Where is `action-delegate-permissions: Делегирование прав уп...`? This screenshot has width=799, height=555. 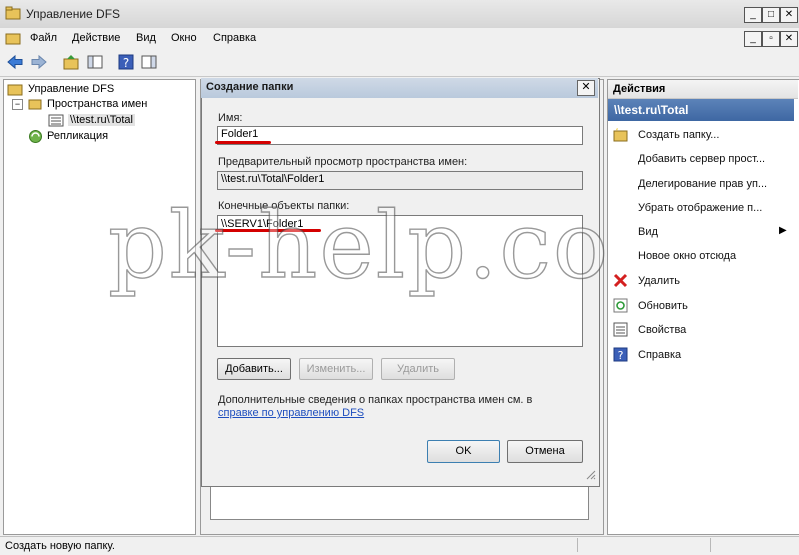
action-delegate-permissions: Делегирование прав уп... is located at coordinates (702, 184).